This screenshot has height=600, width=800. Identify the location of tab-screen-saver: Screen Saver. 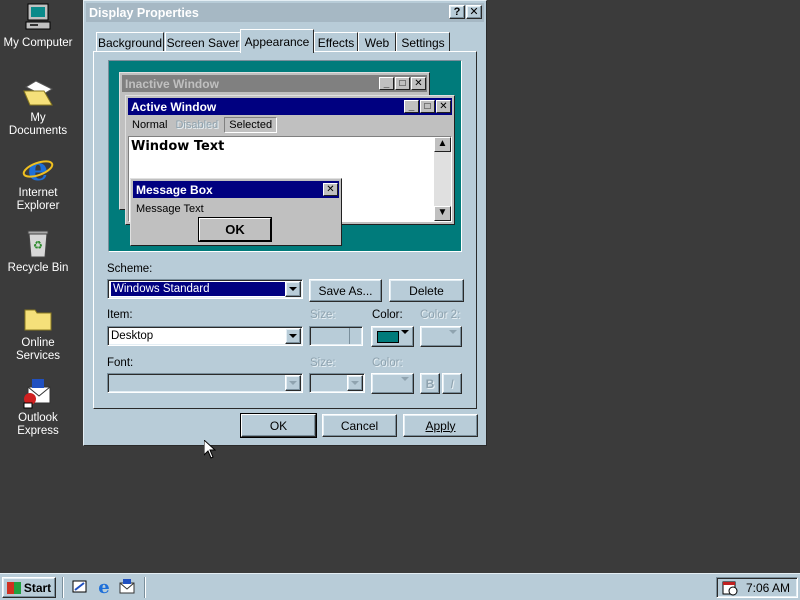
(203, 42).